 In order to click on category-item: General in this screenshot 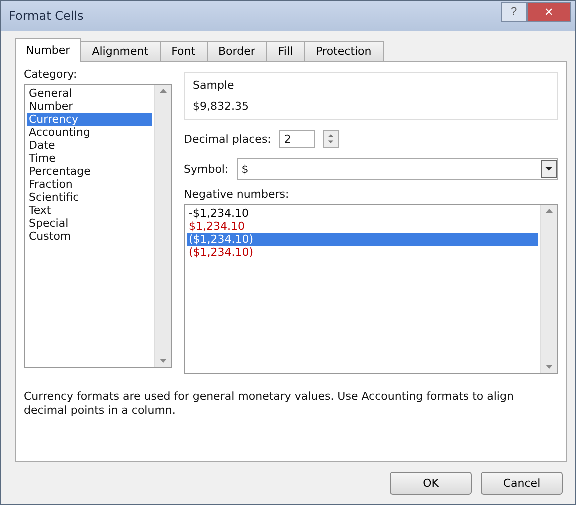, I will do `click(89, 93)`.